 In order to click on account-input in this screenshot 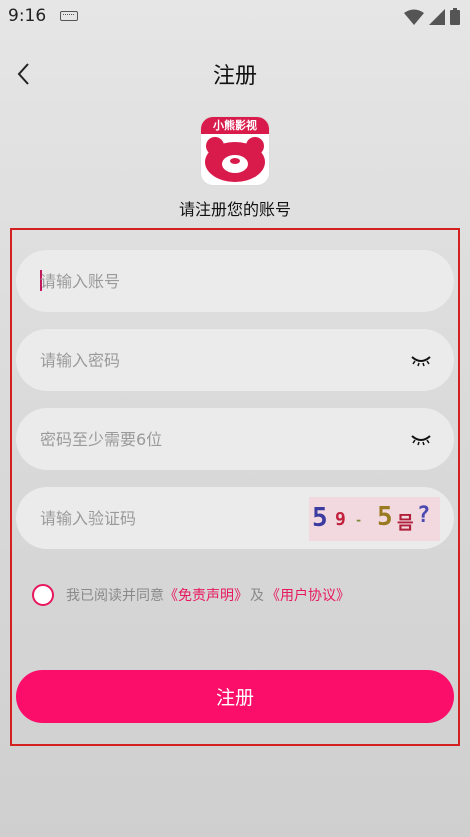, I will do `click(190, 281)`.